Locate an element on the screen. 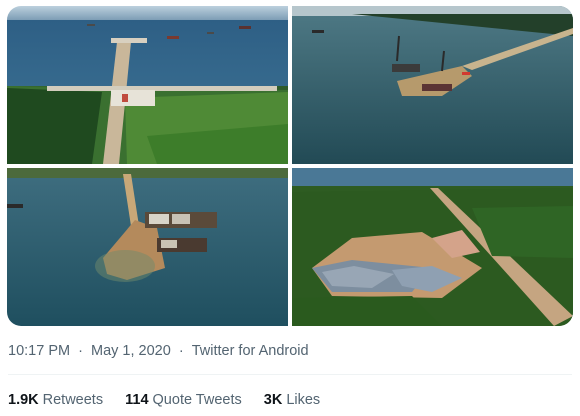 This screenshot has width=580, height=416. tweet-stats: 1.9K Retweets 114 Quote Tweets 3K Likes is located at coordinates (173, 400).